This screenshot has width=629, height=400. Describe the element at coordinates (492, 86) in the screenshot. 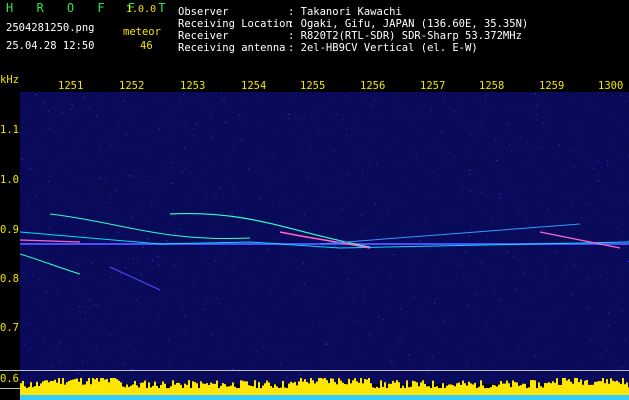

I see `x-tick-label: 1258` at that location.